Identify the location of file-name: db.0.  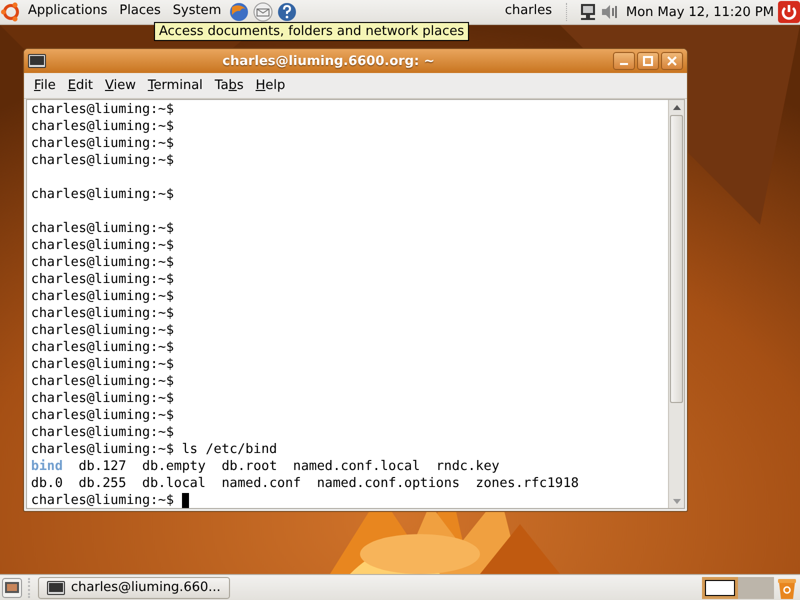
(47, 483).